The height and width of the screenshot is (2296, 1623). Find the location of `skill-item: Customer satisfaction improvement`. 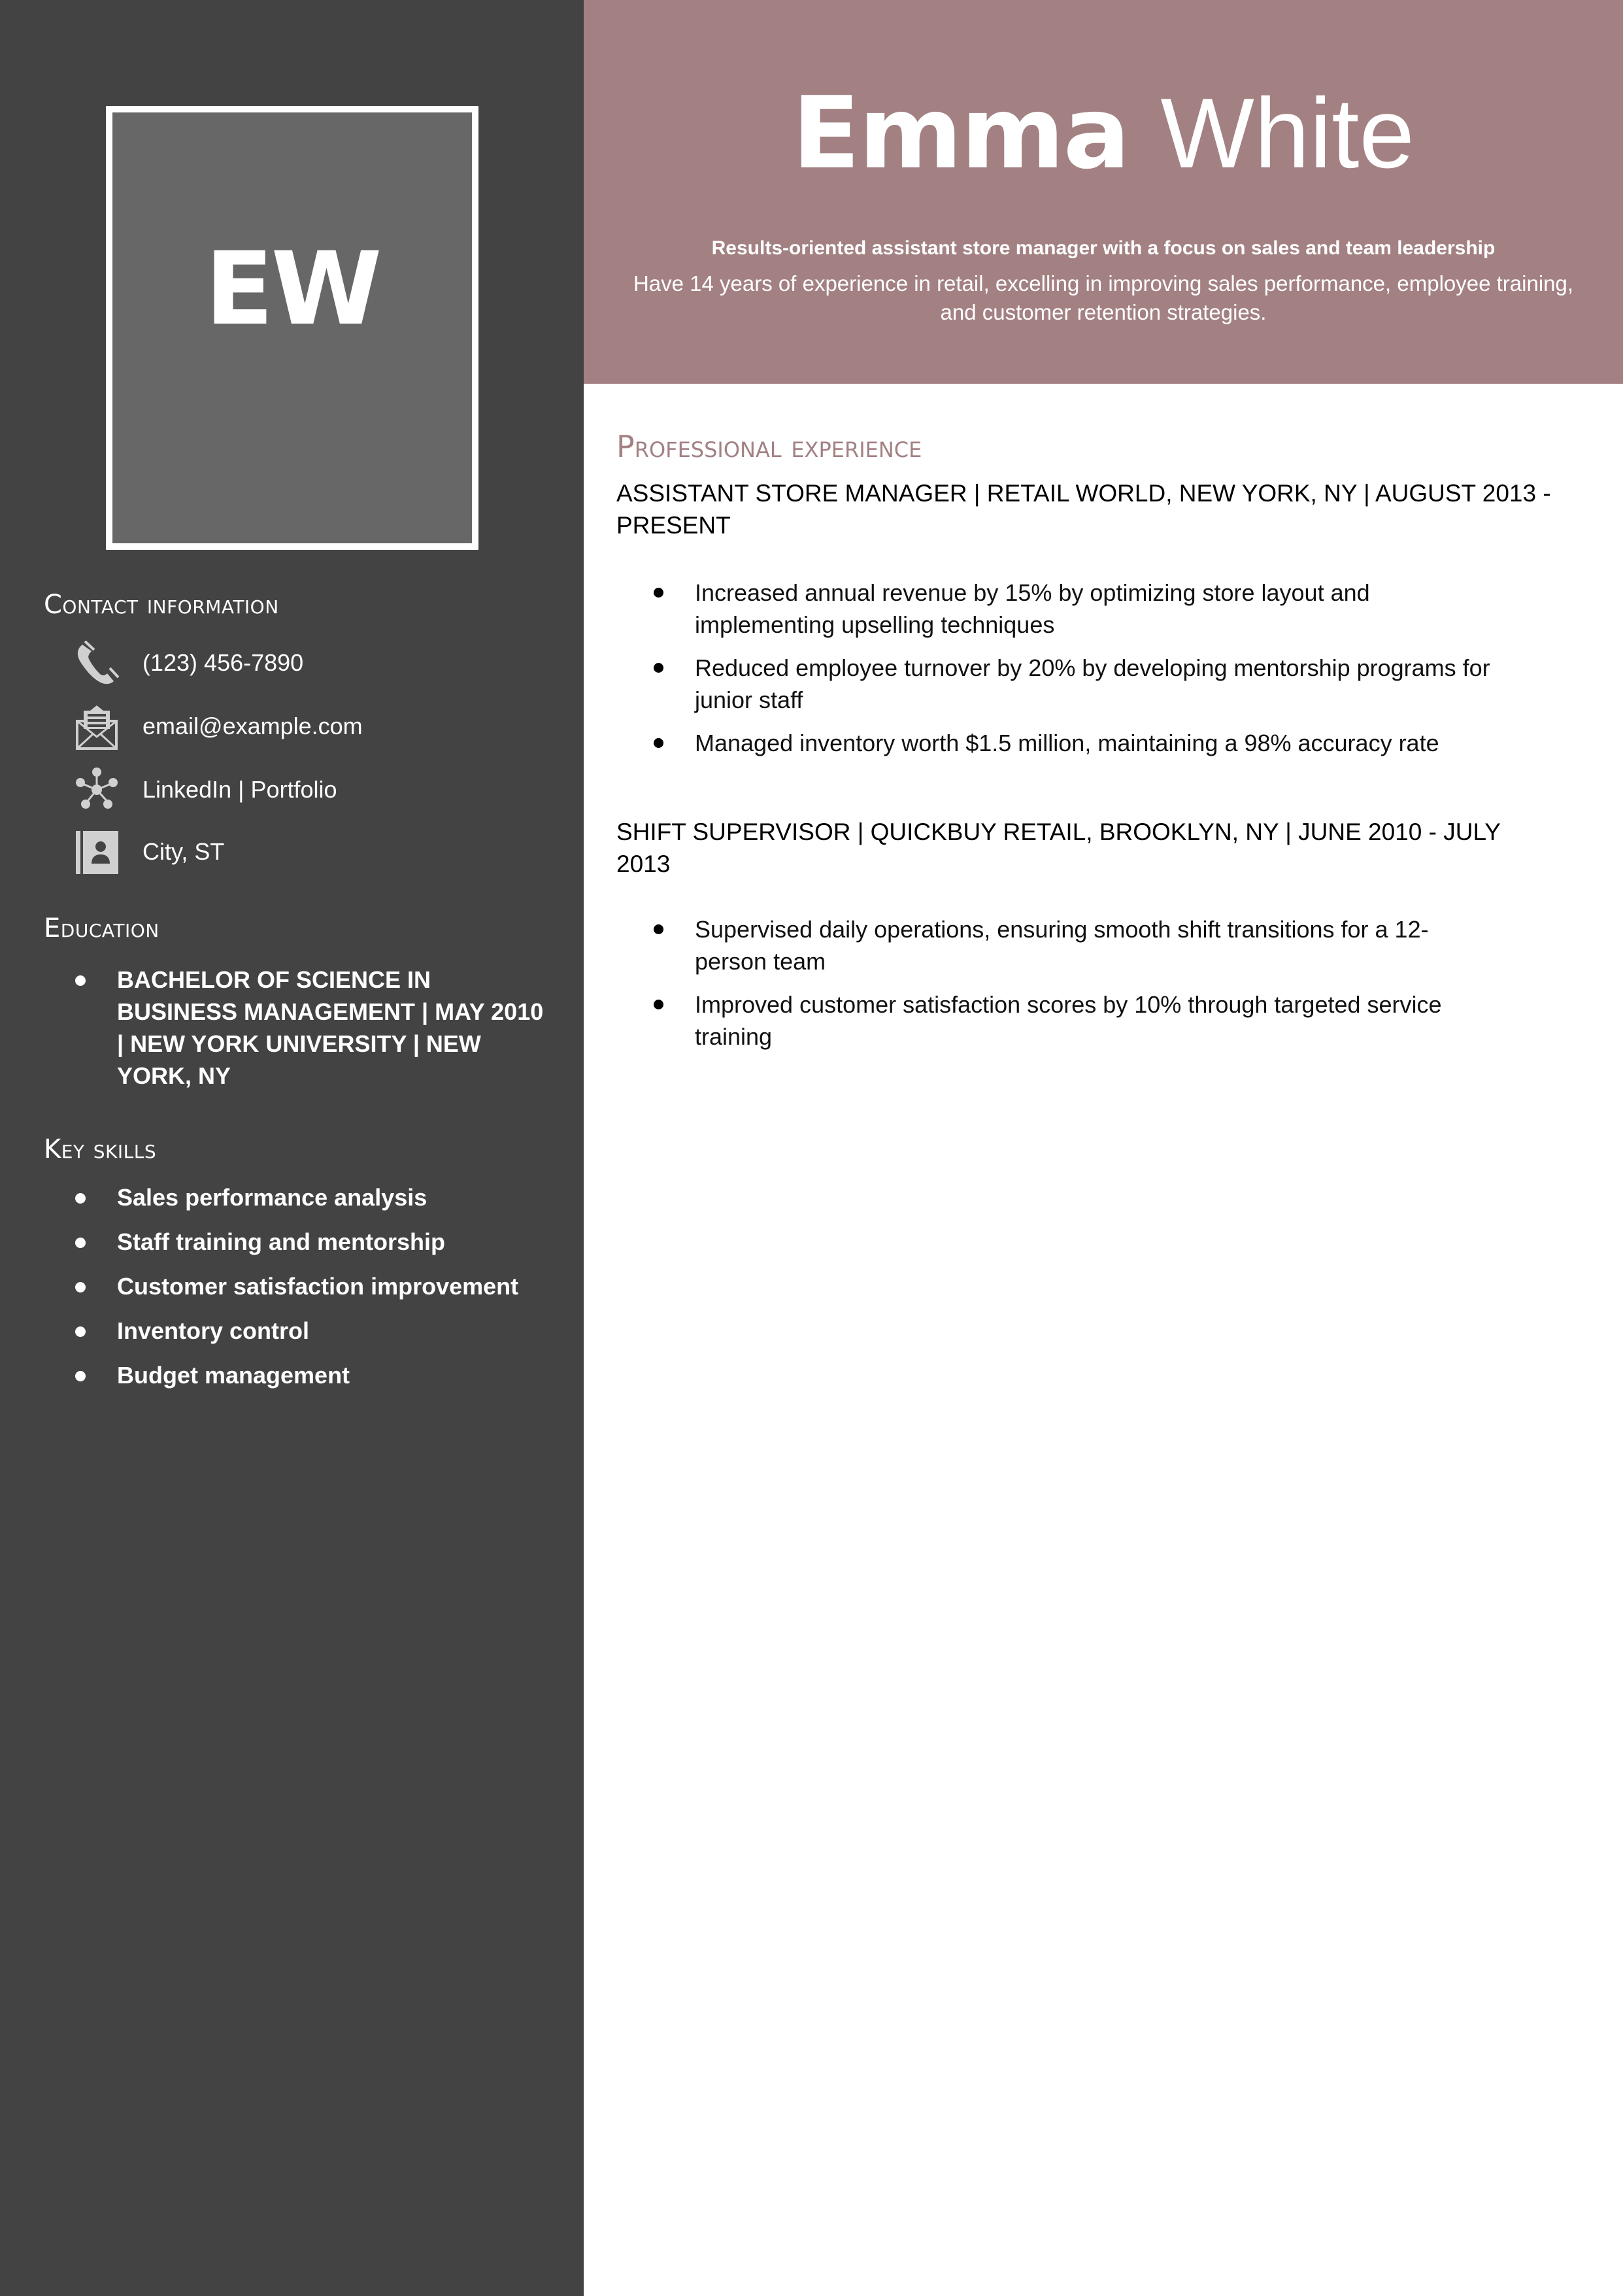

skill-item: Customer satisfaction improvement is located at coordinates (292, 1286).